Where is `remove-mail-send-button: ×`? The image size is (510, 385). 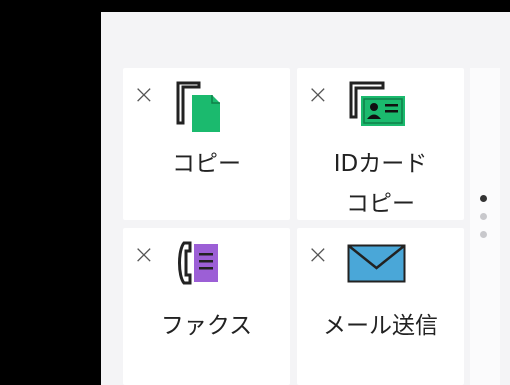
remove-mail-send-button: × is located at coordinates (318, 255).